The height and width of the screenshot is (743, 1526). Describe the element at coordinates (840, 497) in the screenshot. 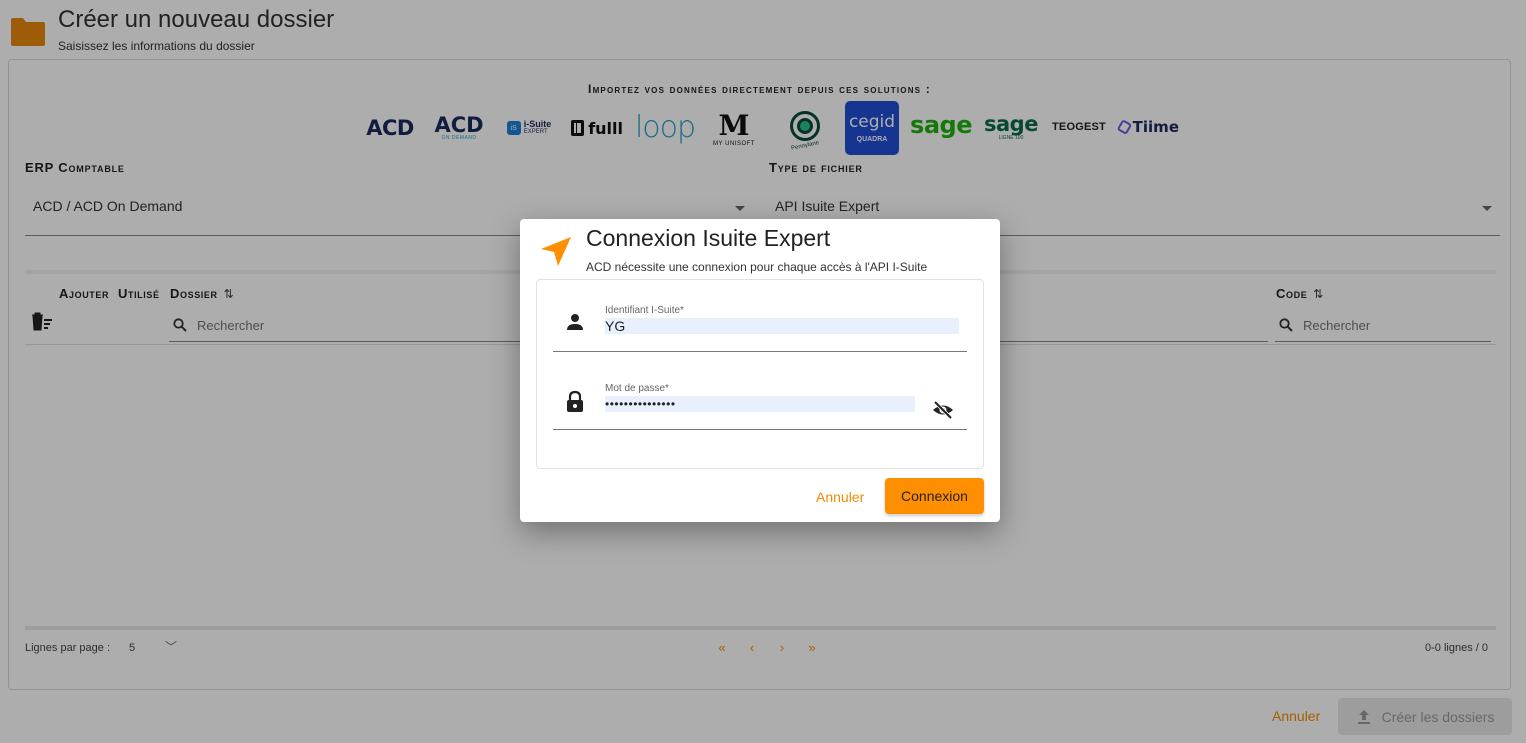

I see `dialog-cancel-button: Annuler` at that location.